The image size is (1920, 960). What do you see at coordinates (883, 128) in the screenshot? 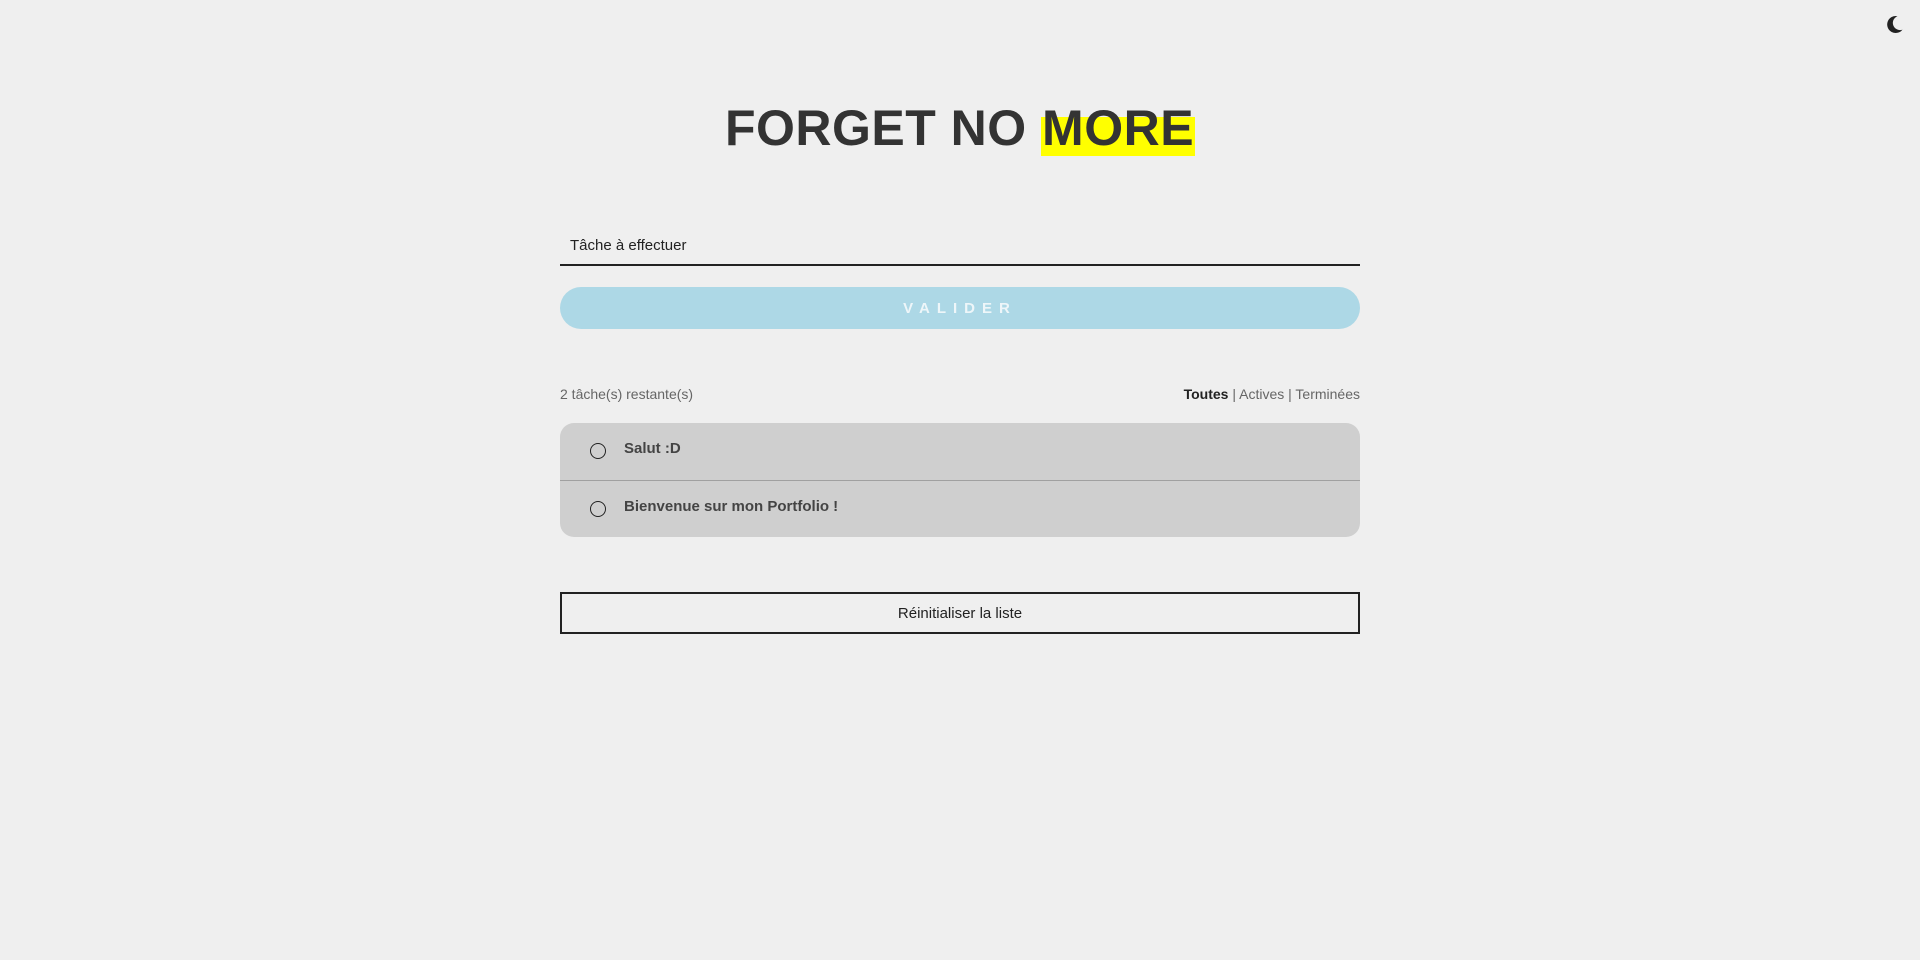
I see `title-text: FORGET NO` at bounding box center [883, 128].